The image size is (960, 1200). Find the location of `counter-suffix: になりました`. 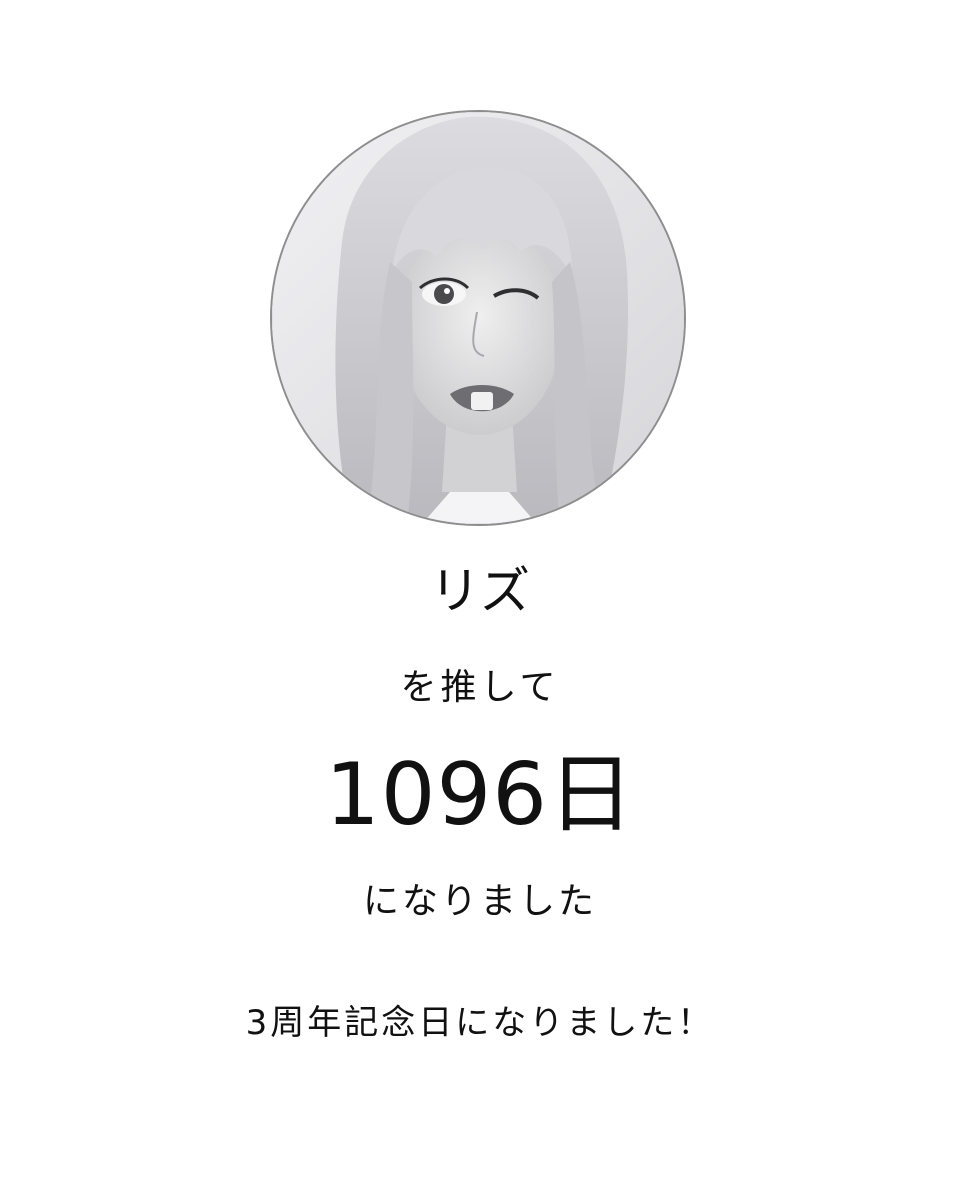

counter-suffix: になりました is located at coordinates (479, 901).